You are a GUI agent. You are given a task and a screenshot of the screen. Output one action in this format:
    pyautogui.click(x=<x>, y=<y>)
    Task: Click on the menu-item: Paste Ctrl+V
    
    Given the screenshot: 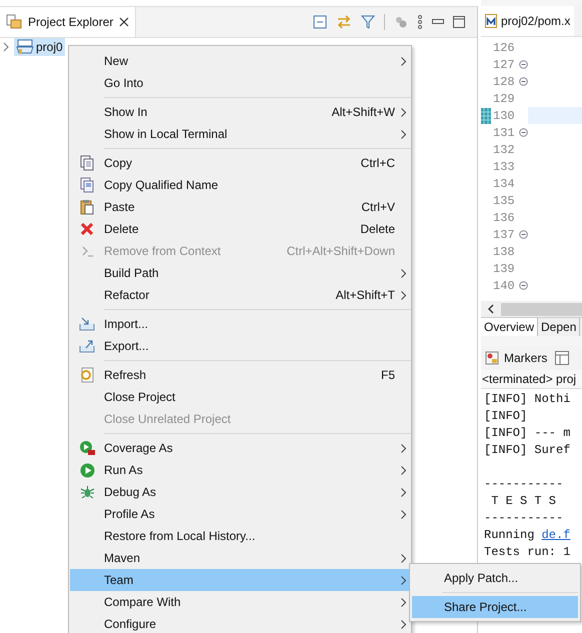 What is the action you would take?
    pyautogui.click(x=240, y=207)
    